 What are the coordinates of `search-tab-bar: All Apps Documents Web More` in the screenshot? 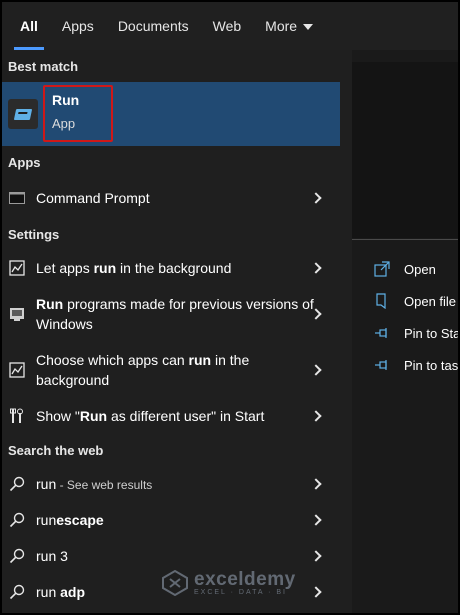 It's located at (230, 26).